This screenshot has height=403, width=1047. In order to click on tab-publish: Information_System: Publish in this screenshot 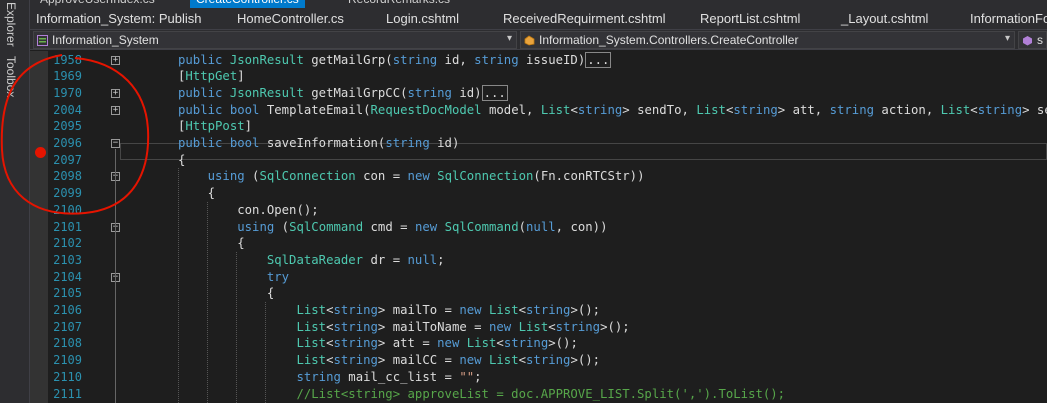, I will do `click(118, 18)`.